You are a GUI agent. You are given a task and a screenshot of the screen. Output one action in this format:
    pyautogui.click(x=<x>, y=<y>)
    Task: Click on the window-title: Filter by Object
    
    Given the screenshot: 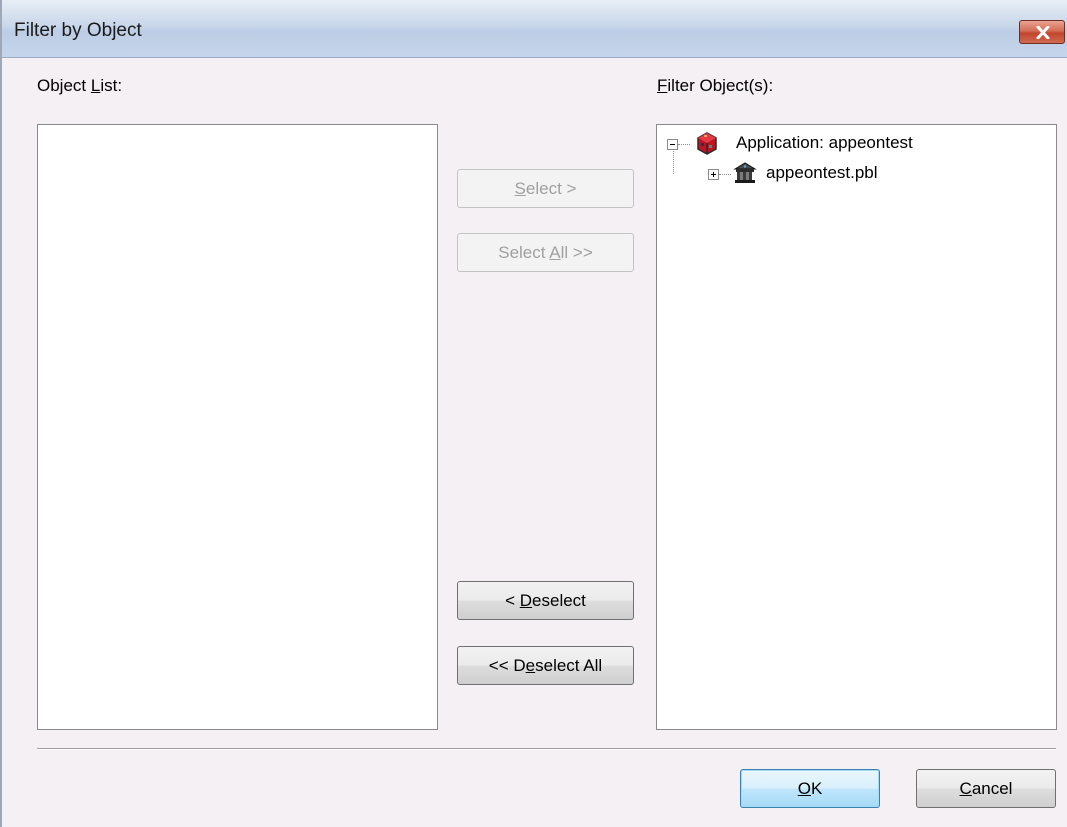 What is the action you would take?
    pyautogui.click(x=78, y=30)
    